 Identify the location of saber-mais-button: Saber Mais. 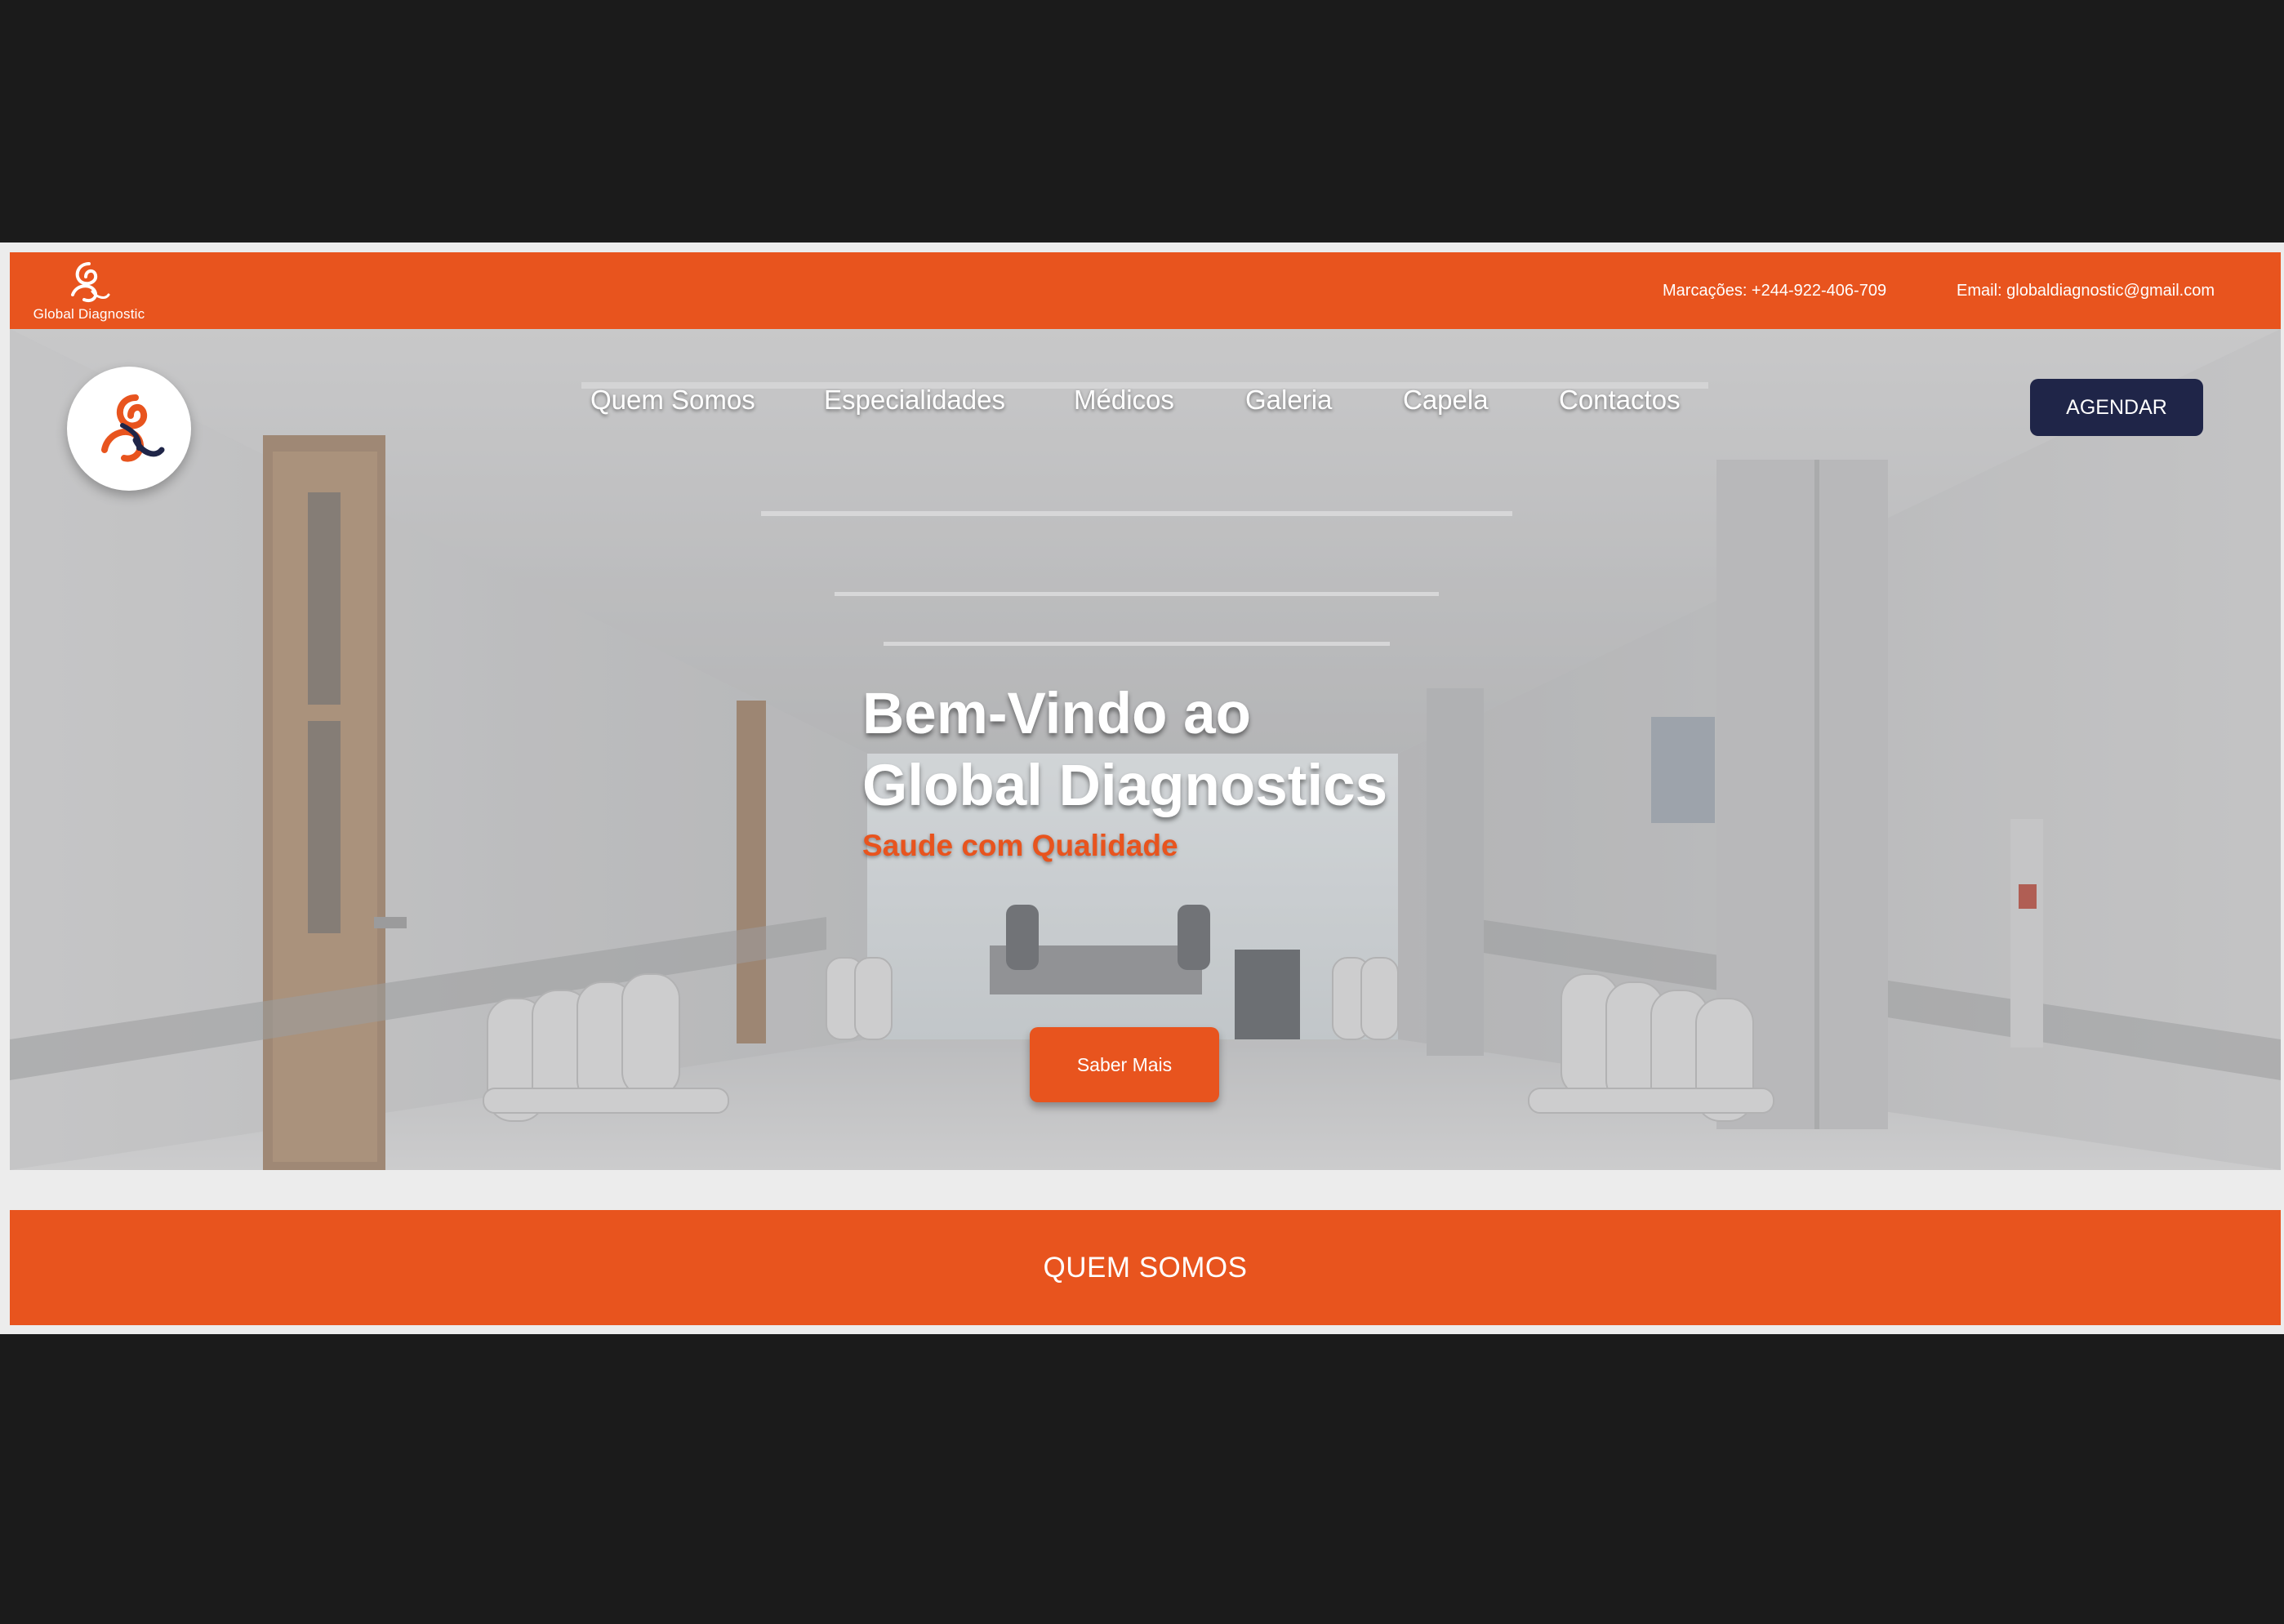
(1124, 1064).